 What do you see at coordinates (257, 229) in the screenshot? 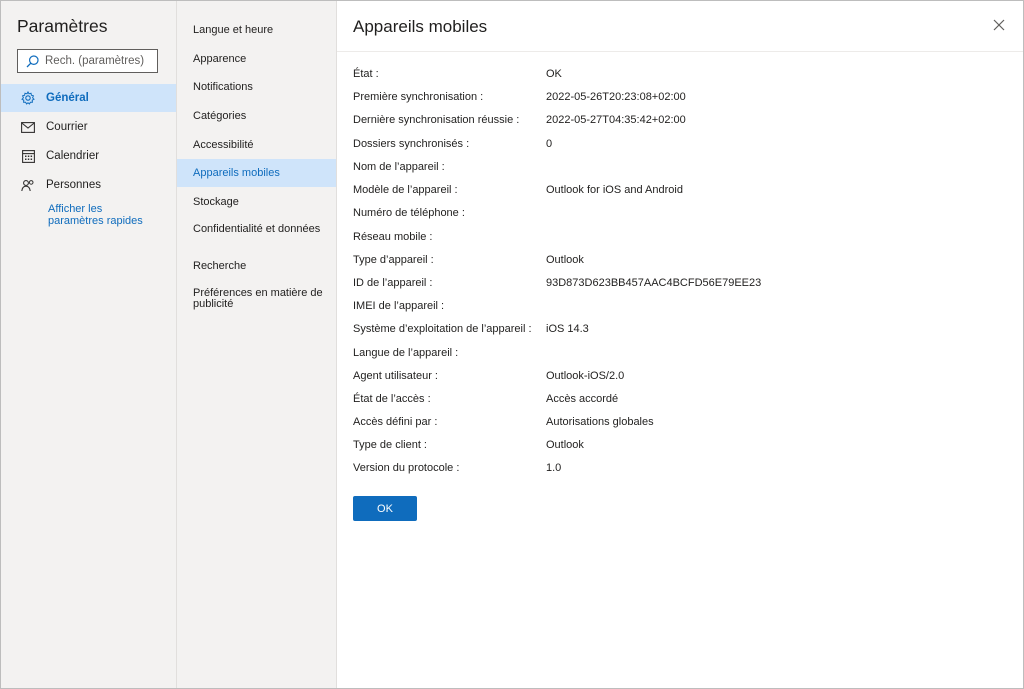
I see `subnav-item-label: Confidentialité et données` at bounding box center [257, 229].